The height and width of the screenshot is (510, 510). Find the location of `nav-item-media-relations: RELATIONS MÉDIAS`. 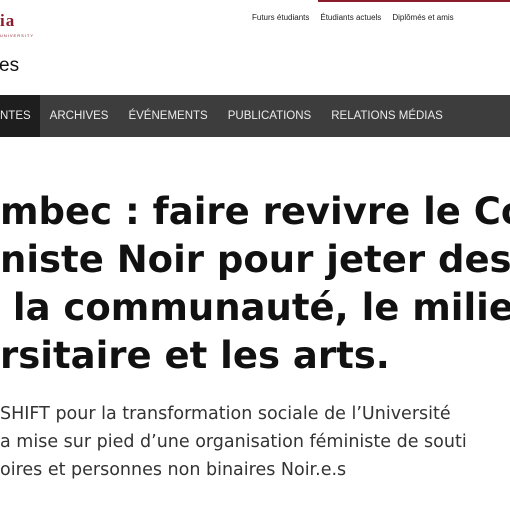

nav-item-media-relations: RELATIONS MÉDIAS is located at coordinates (387, 116).